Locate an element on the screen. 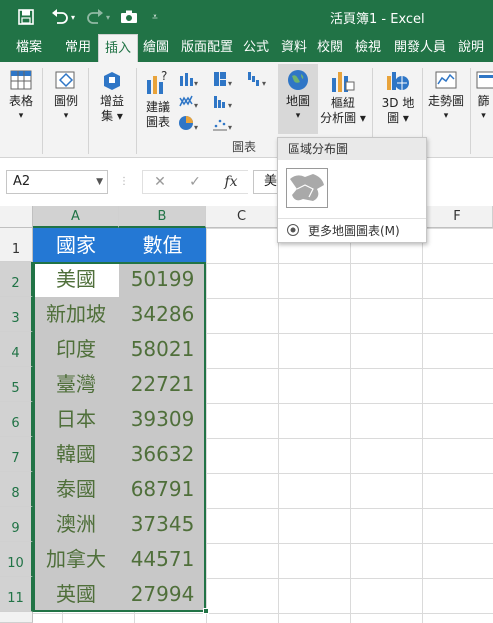  redo-icon: ▾ is located at coordinates (98, 17).